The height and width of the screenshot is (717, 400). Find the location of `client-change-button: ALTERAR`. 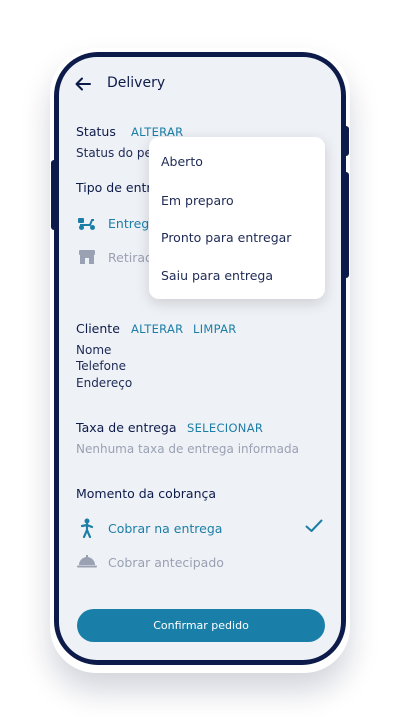

client-change-button: ALTERAR is located at coordinates (157, 329).